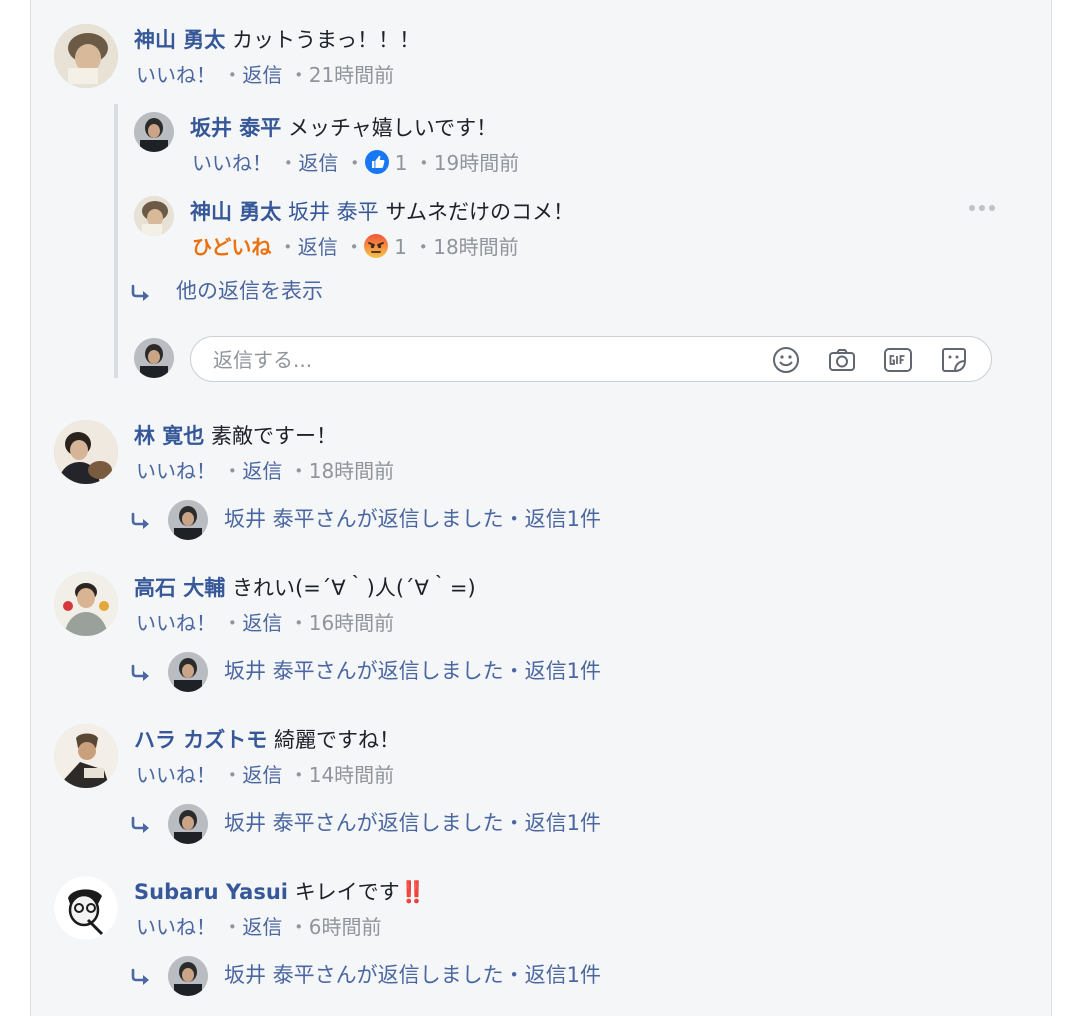 This screenshot has height=1016, width=1074. Describe the element at coordinates (235, 128) in the screenshot. I see `reply-author: 坂井 泰平` at that location.